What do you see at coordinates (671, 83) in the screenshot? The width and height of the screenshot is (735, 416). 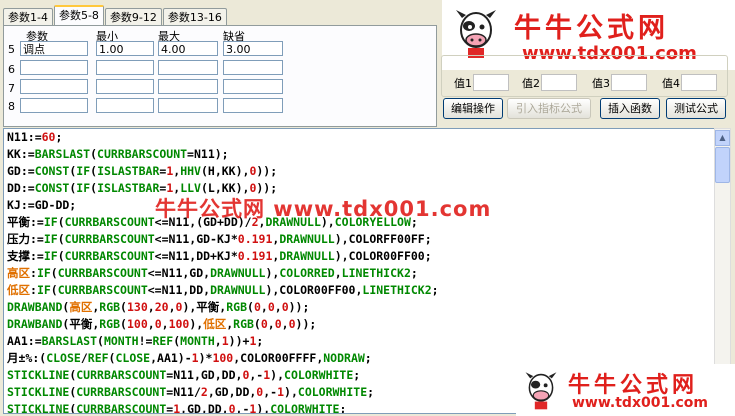 I see `value-label: 值4` at bounding box center [671, 83].